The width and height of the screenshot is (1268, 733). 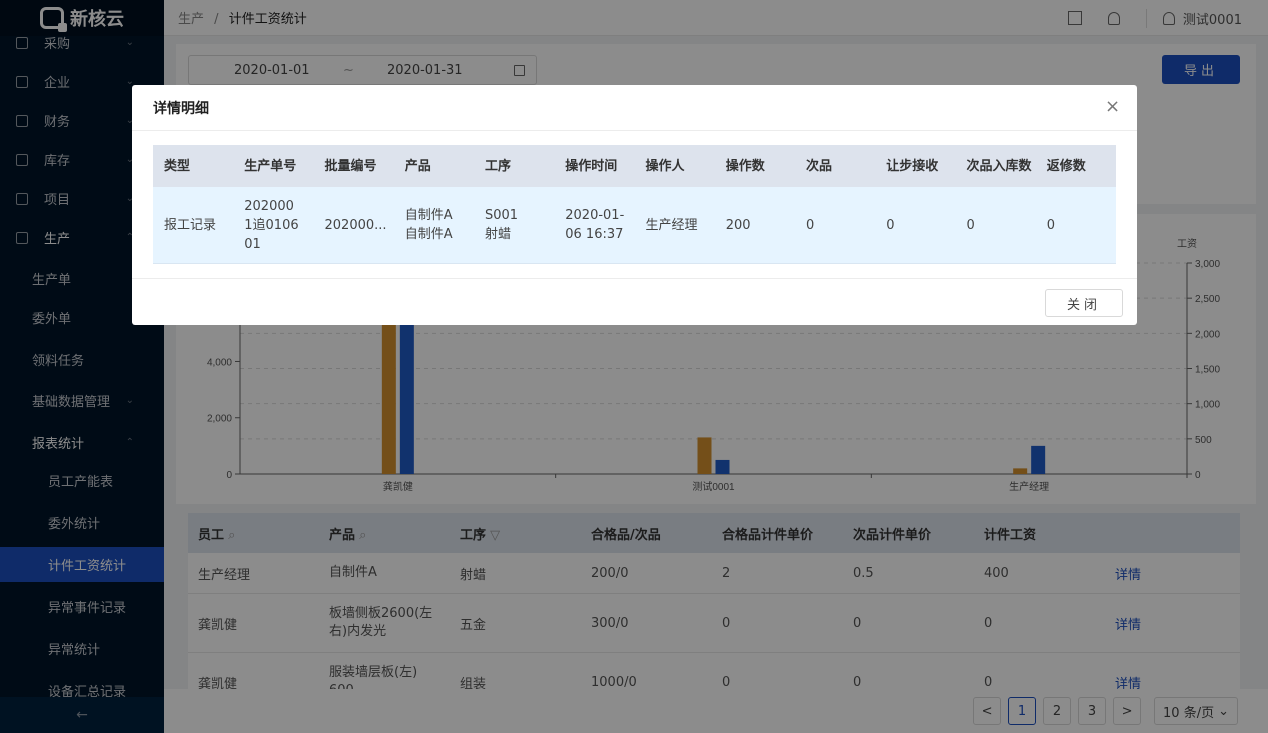 I want to click on detail-column-header: 产品, so click(x=417, y=166).